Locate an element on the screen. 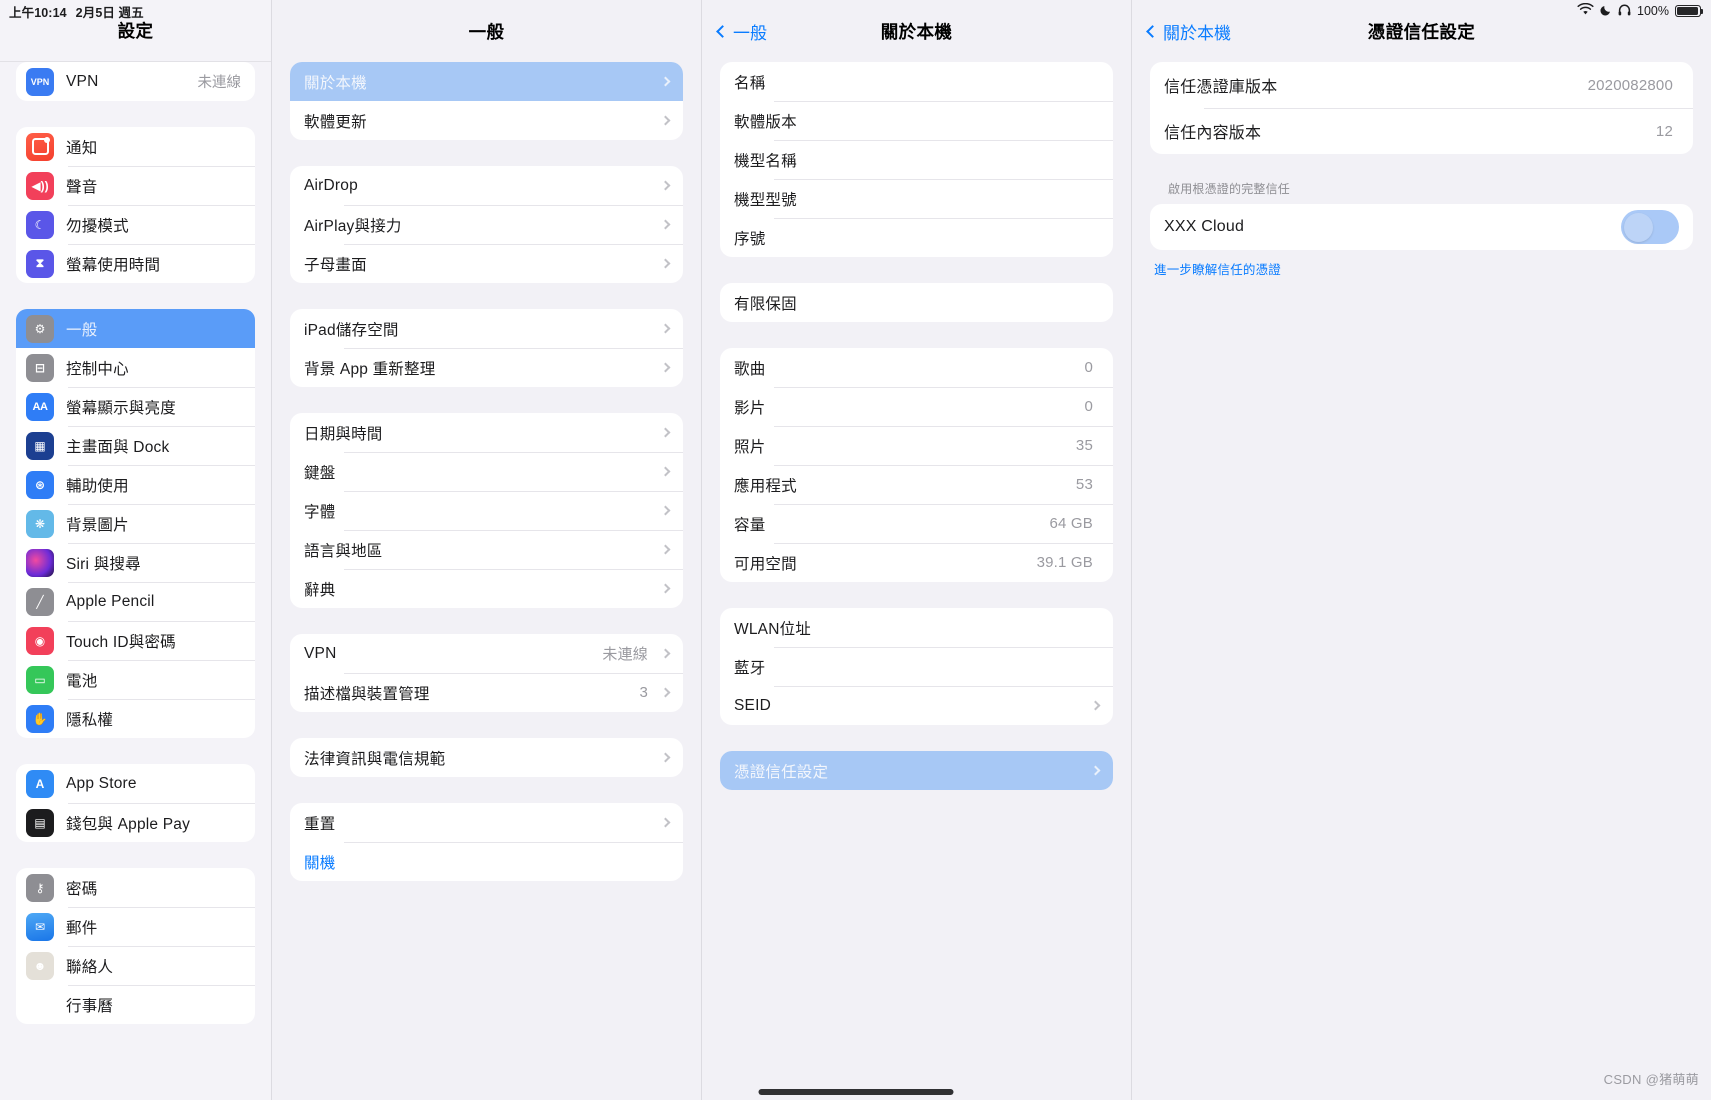 This screenshot has height=1100, width=1711. general-row-4-1: 描述檔與裝置管理 3 is located at coordinates (486, 692).